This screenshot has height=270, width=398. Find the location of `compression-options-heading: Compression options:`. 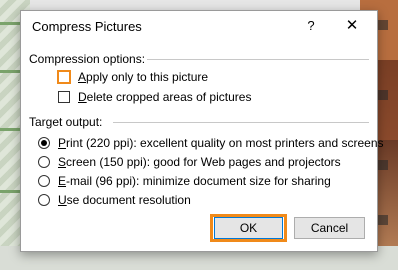

compression-options-heading: Compression options: is located at coordinates (87, 59).